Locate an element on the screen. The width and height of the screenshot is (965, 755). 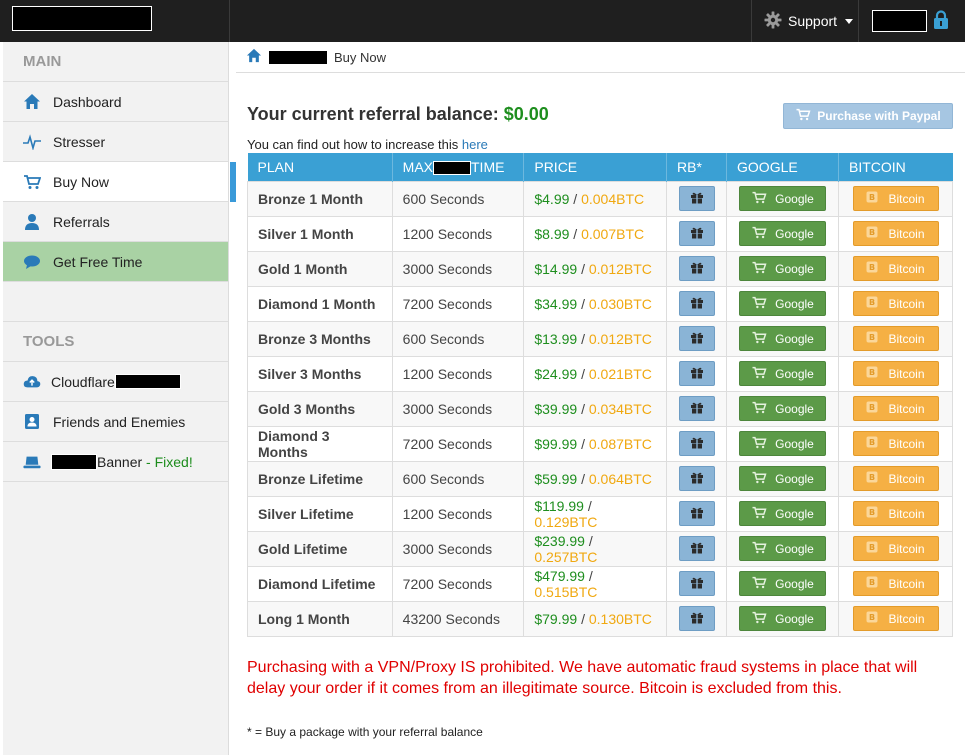
sidebar-item-friends-and-enemies: Friends and Enemies is located at coordinates (115, 422).